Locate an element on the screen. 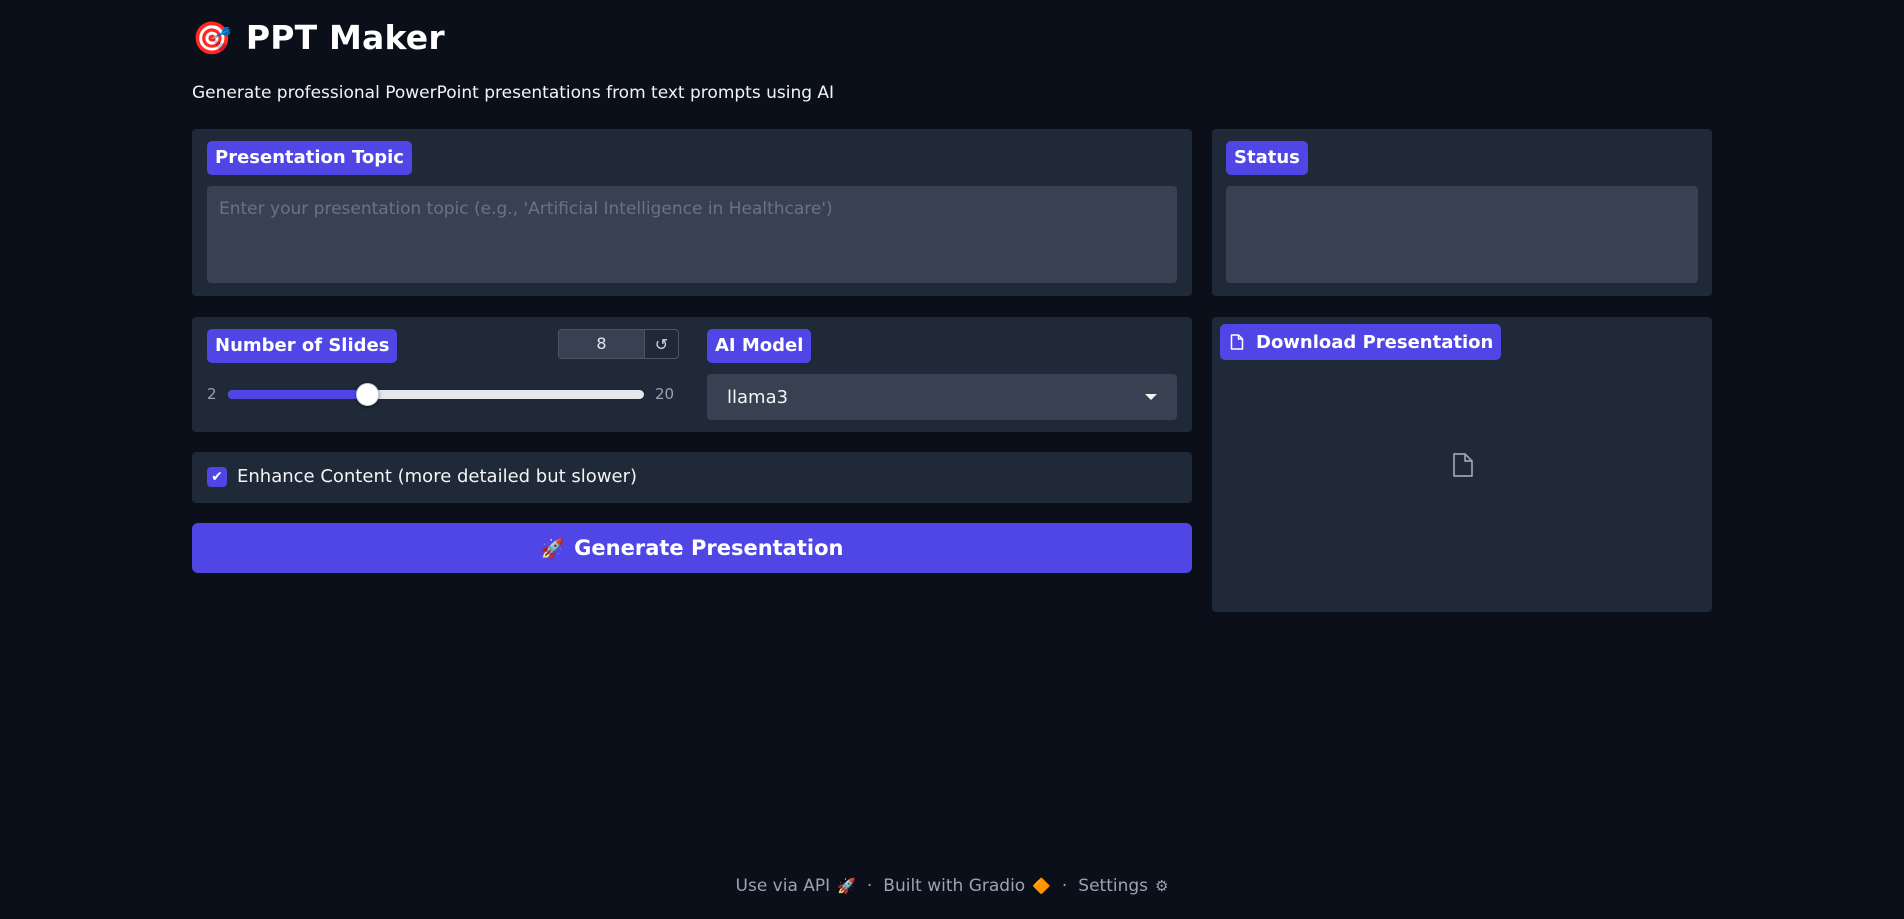  model-selected-value: llama3 is located at coordinates (758, 397).